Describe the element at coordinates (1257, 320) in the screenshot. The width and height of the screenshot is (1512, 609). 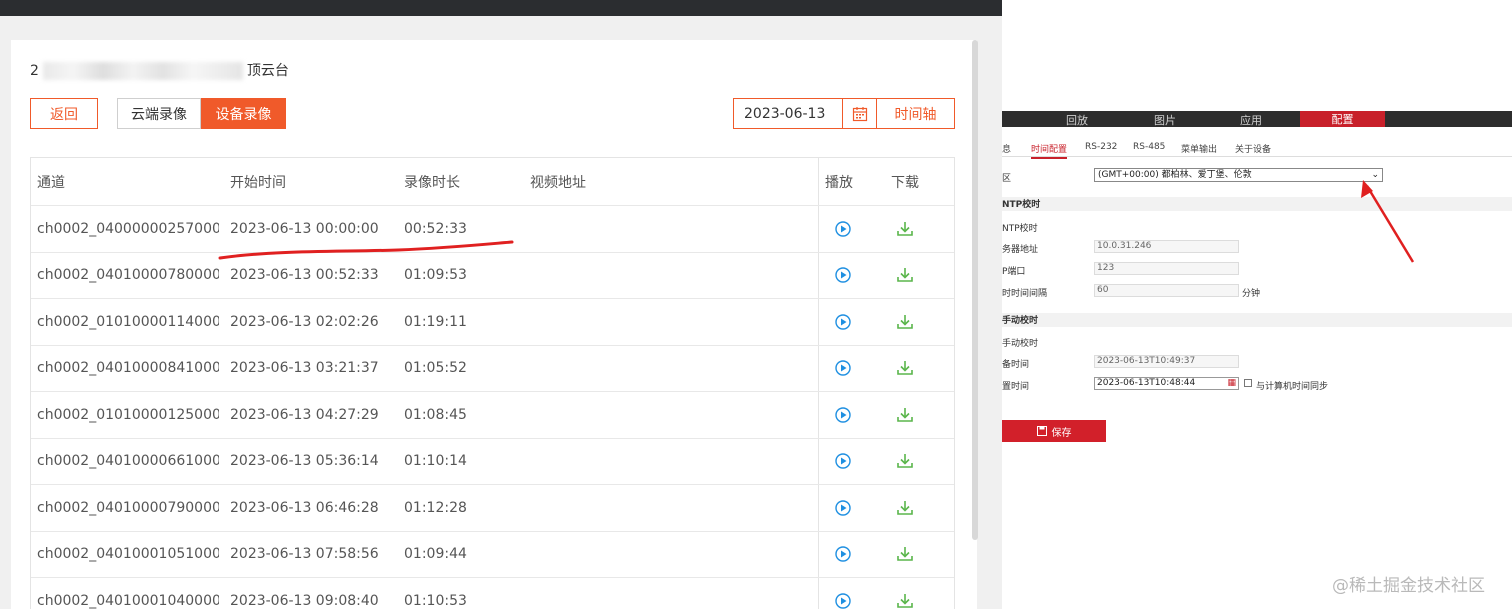
I see `manual-section-header: 手动校时` at that location.